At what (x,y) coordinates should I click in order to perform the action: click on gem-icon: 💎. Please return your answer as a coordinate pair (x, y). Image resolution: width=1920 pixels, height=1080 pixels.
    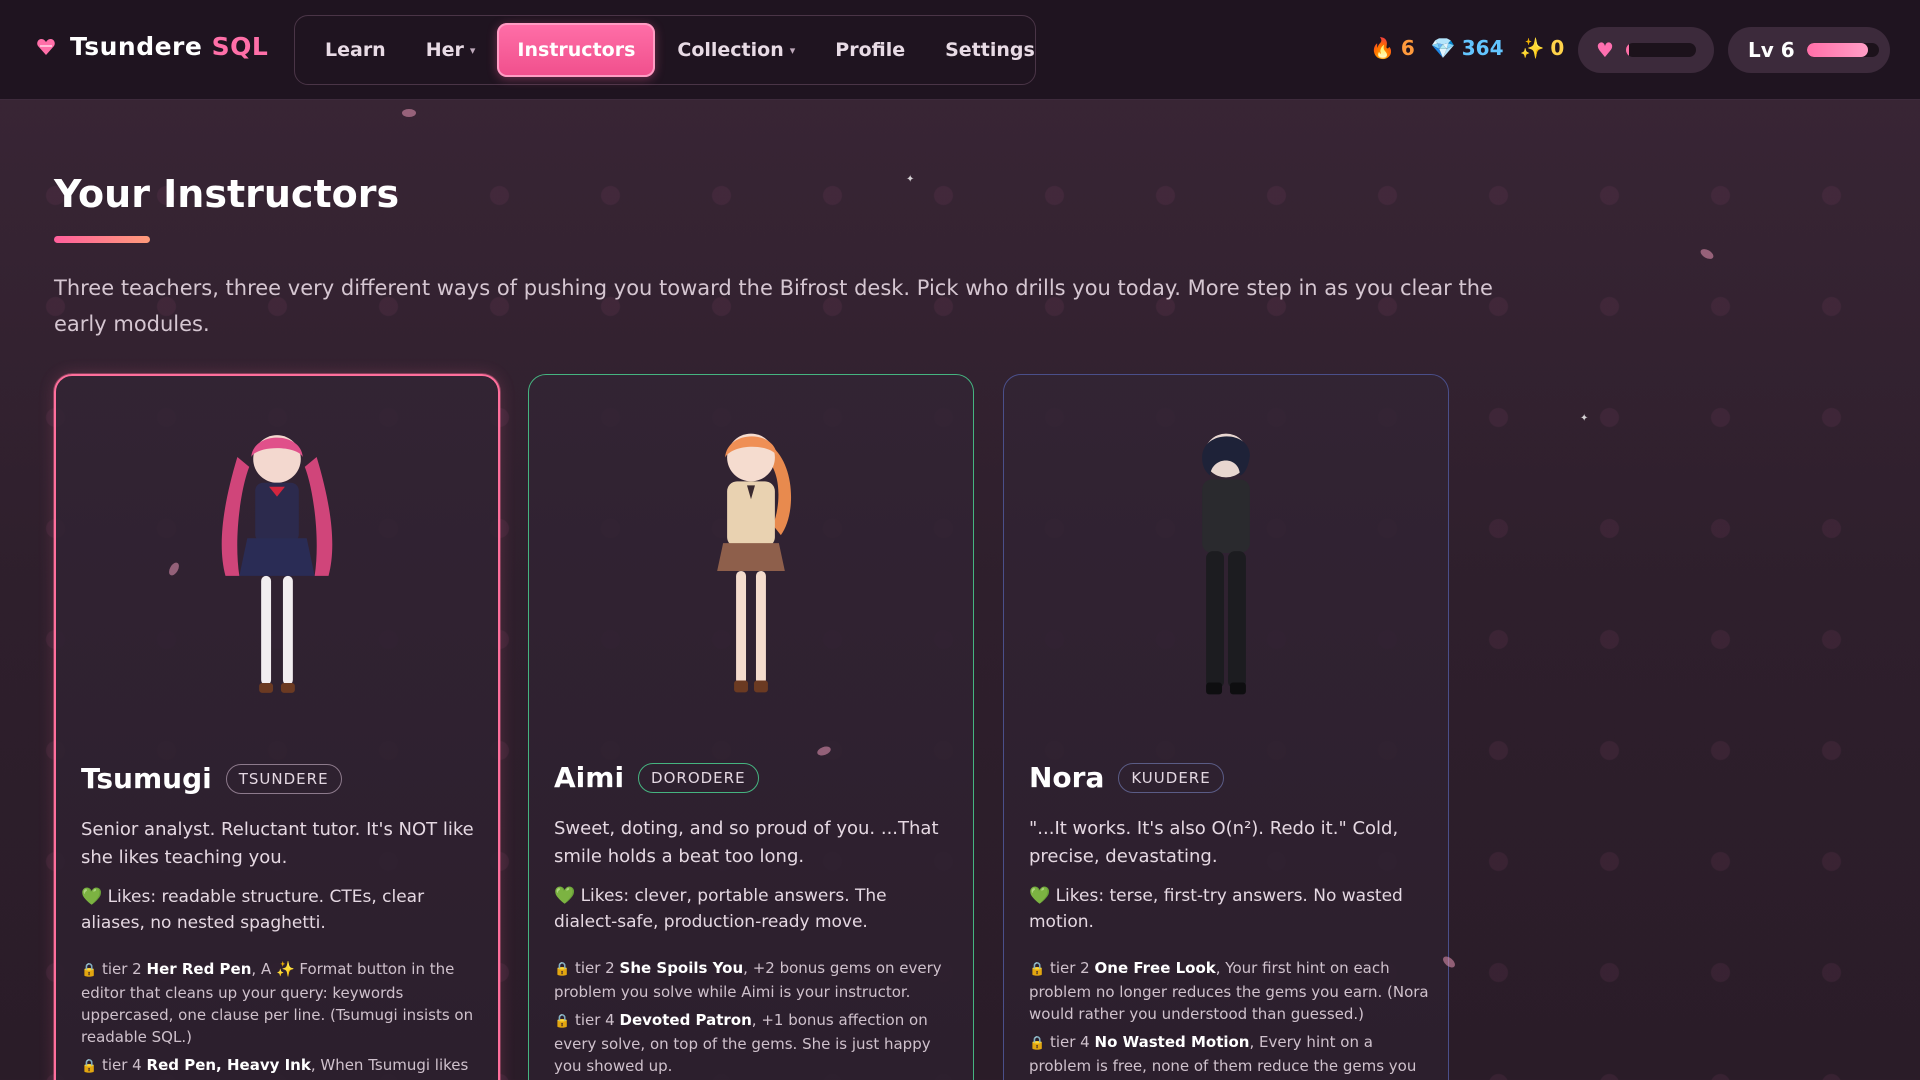
    Looking at the image, I should click on (1443, 48).